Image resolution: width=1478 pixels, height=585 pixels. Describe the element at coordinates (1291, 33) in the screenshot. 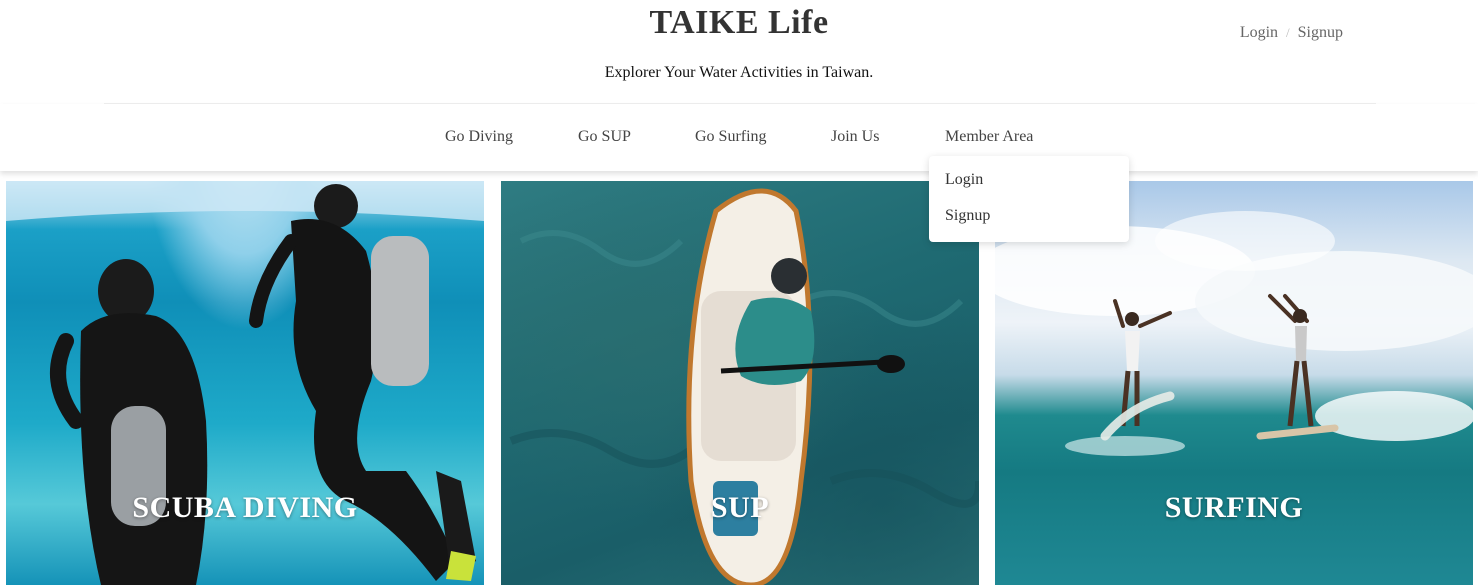

I see `auth-links: Login / Signup` at that location.